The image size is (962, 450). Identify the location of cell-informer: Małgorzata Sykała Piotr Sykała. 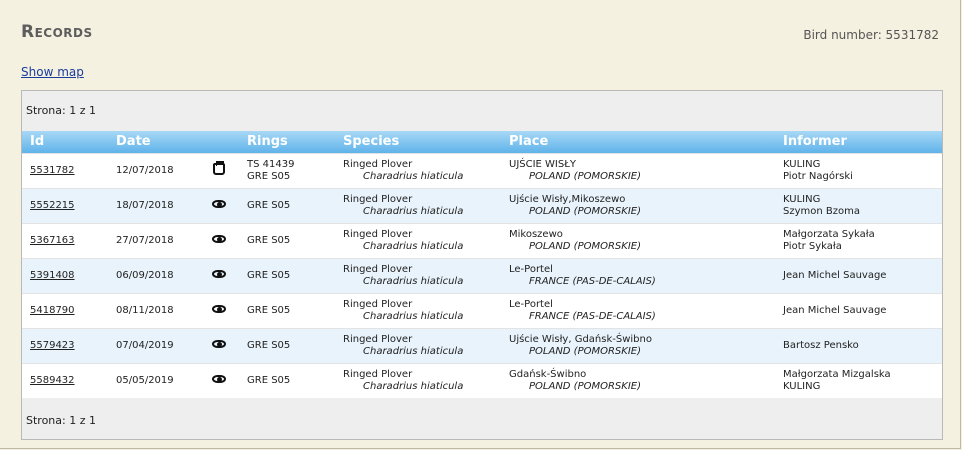
(858, 240).